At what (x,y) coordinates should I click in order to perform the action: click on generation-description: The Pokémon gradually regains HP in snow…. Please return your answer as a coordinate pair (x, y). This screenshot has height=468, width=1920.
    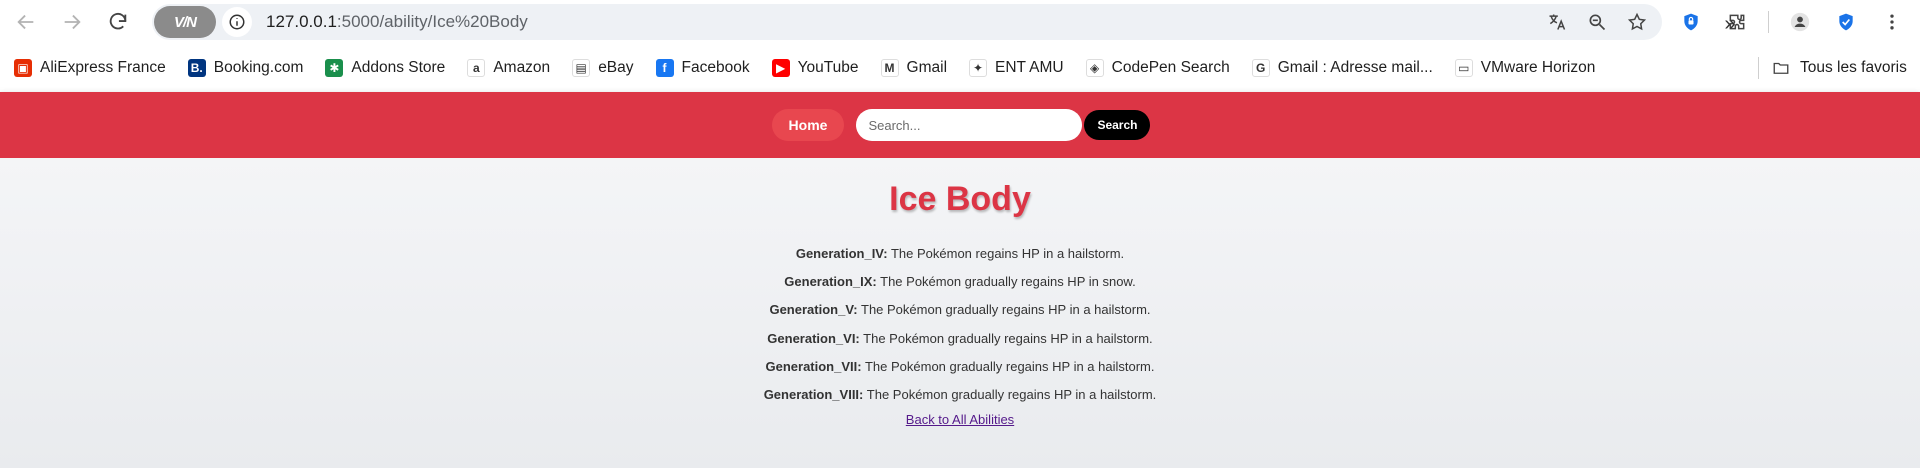
    Looking at the image, I should click on (1008, 282).